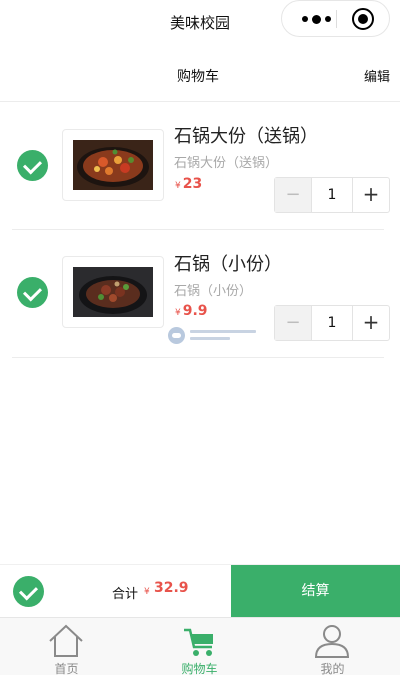 The image size is (400, 675). I want to click on item-price-value: 23, so click(192, 184).